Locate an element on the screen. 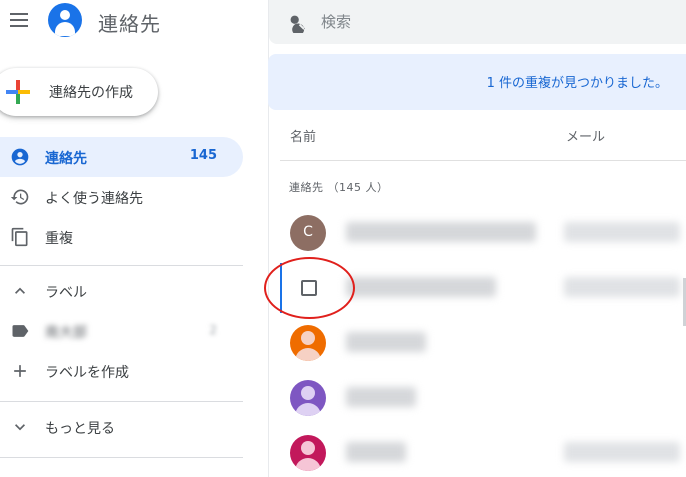  label-name: 南大部 is located at coordinates (66, 333).